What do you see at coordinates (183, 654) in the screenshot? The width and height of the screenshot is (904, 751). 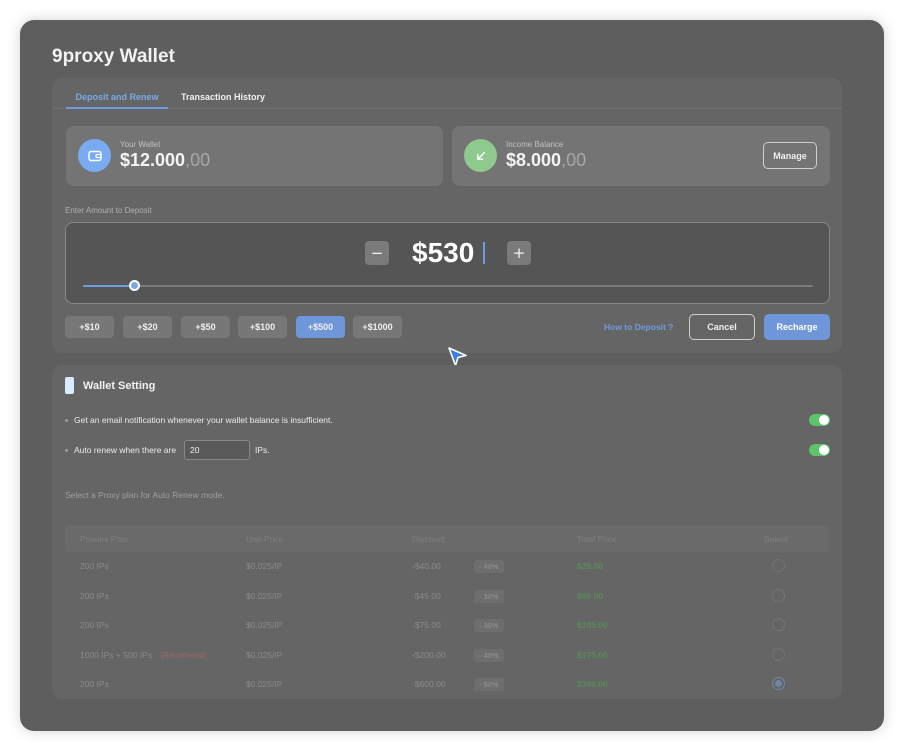 I see `recommend-tag: (Recomend)` at bounding box center [183, 654].